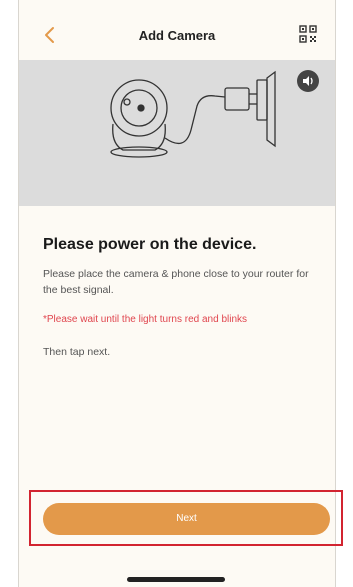 The width and height of the screenshot is (353, 587). What do you see at coordinates (177, 35) in the screenshot?
I see `page-title: Add Camera` at bounding box center [177, 35].